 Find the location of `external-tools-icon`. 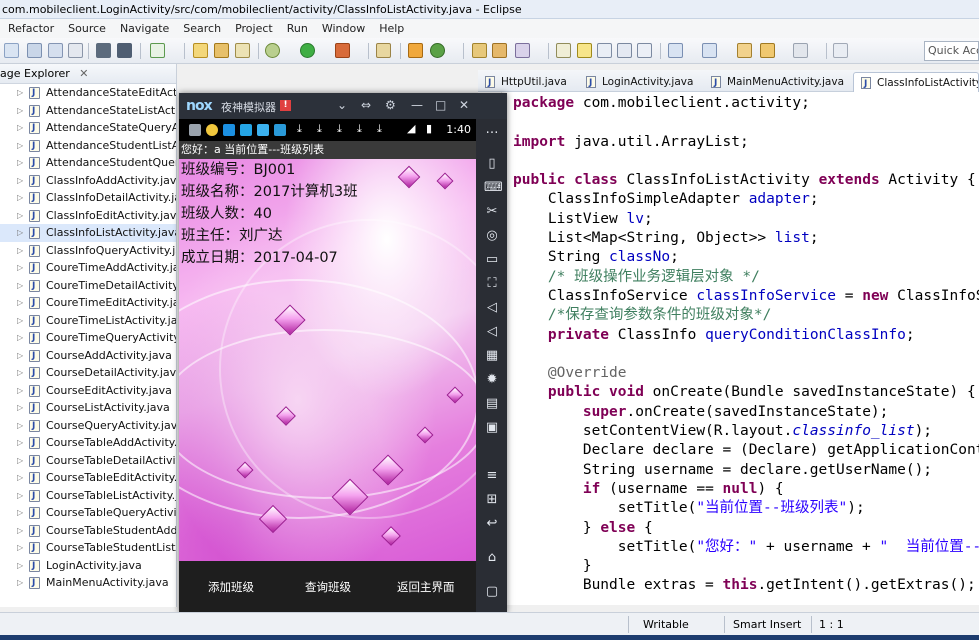

external-tools-icon is located at coordinates (342, 50).